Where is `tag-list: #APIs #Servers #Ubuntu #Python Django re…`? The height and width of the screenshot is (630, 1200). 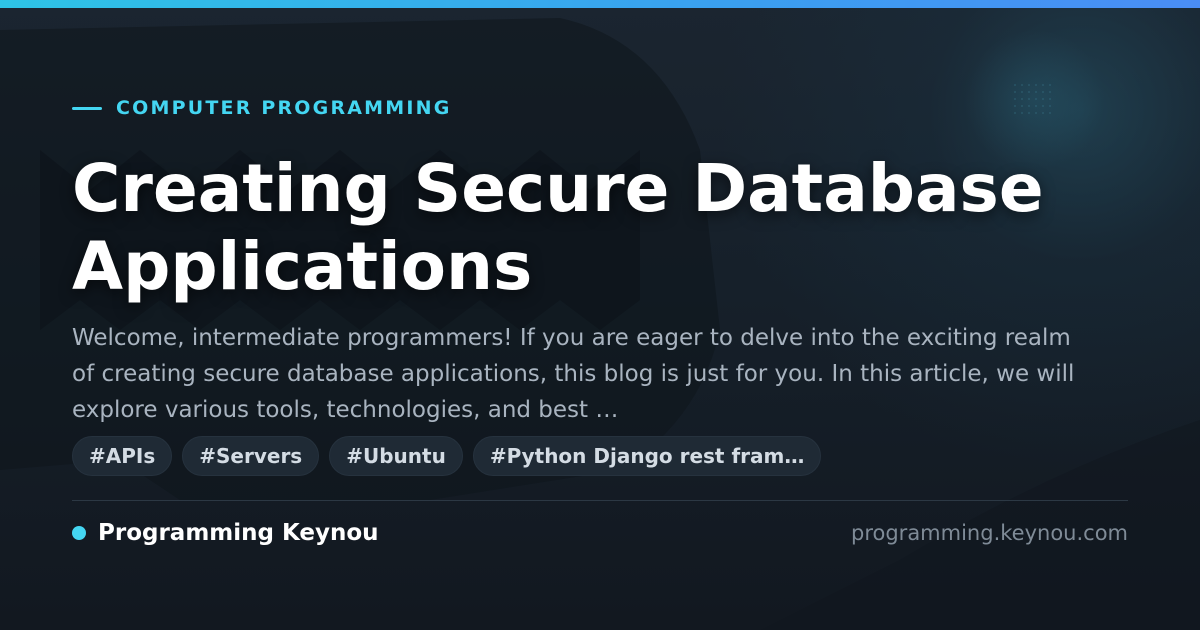
tag-list: #APIs #Servers #Ubuntu #Python Django re… is located at coordinates (447, 456).